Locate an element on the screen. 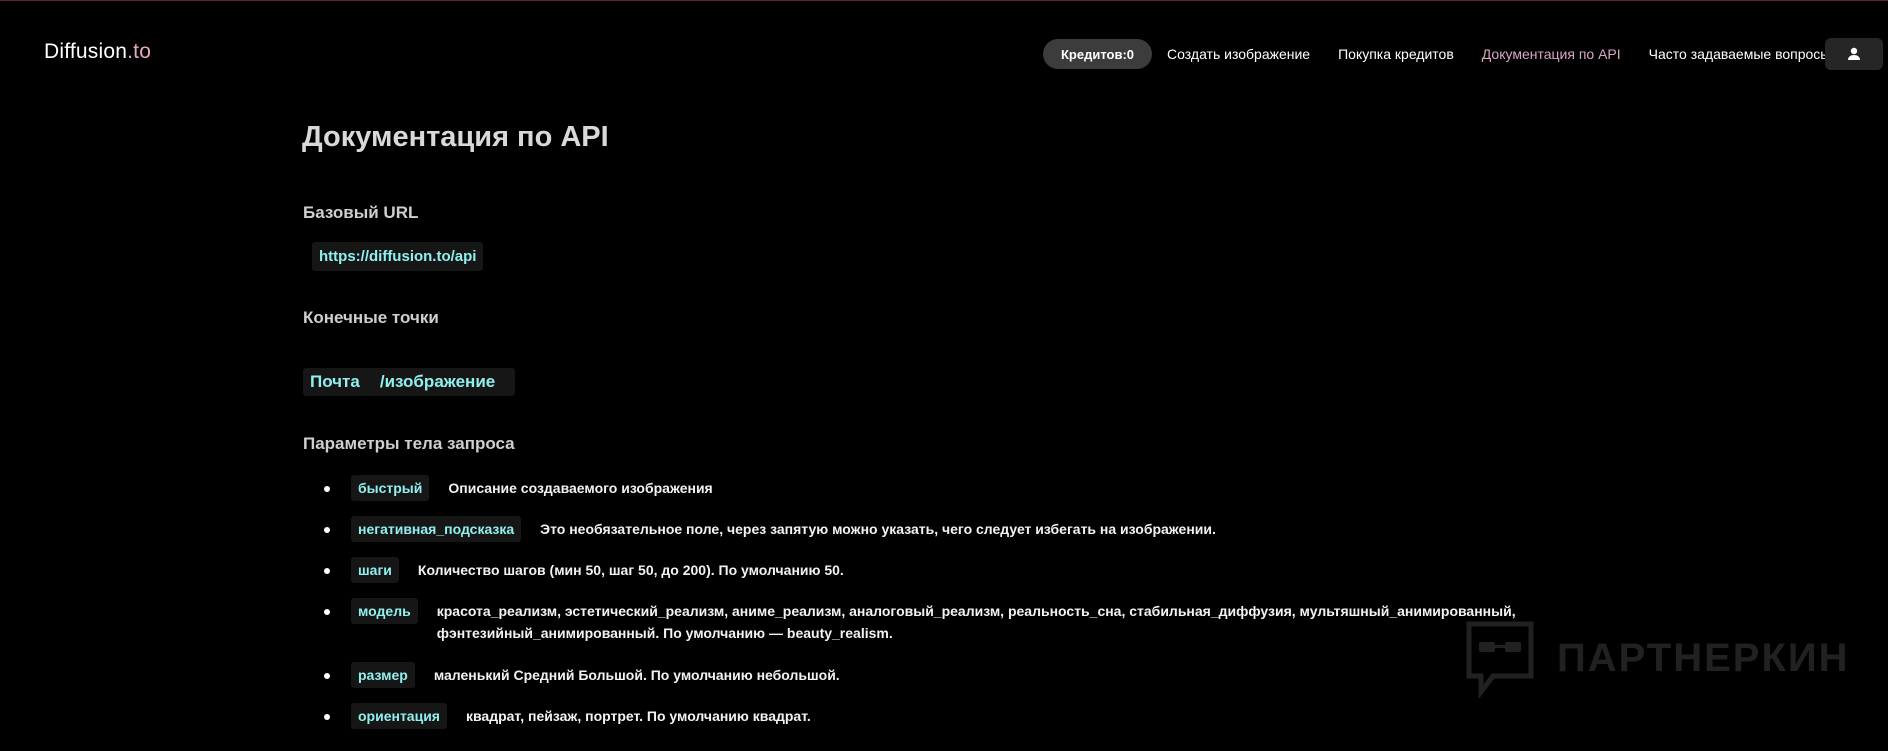 This screenshot has height=751, width=1888. nav-buy-credits: Покупка кредитов is located at coordinates (1396, 54).